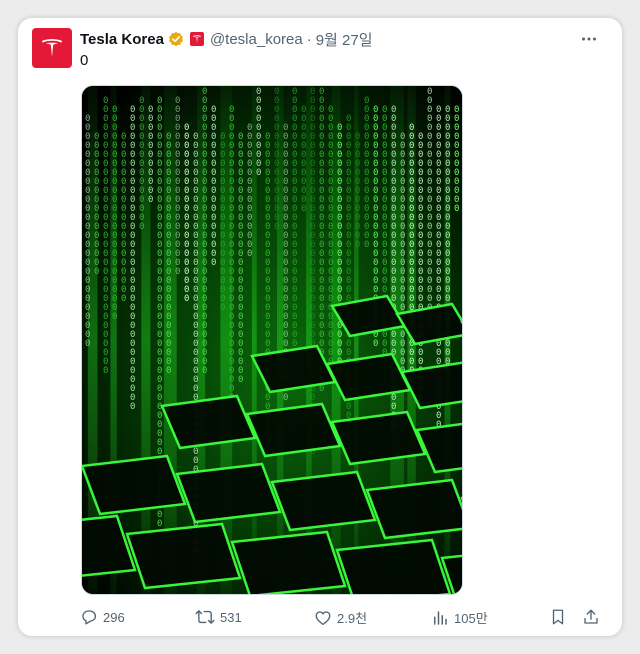  I want to click on svg-text: 0000000000, so click(258, 132).